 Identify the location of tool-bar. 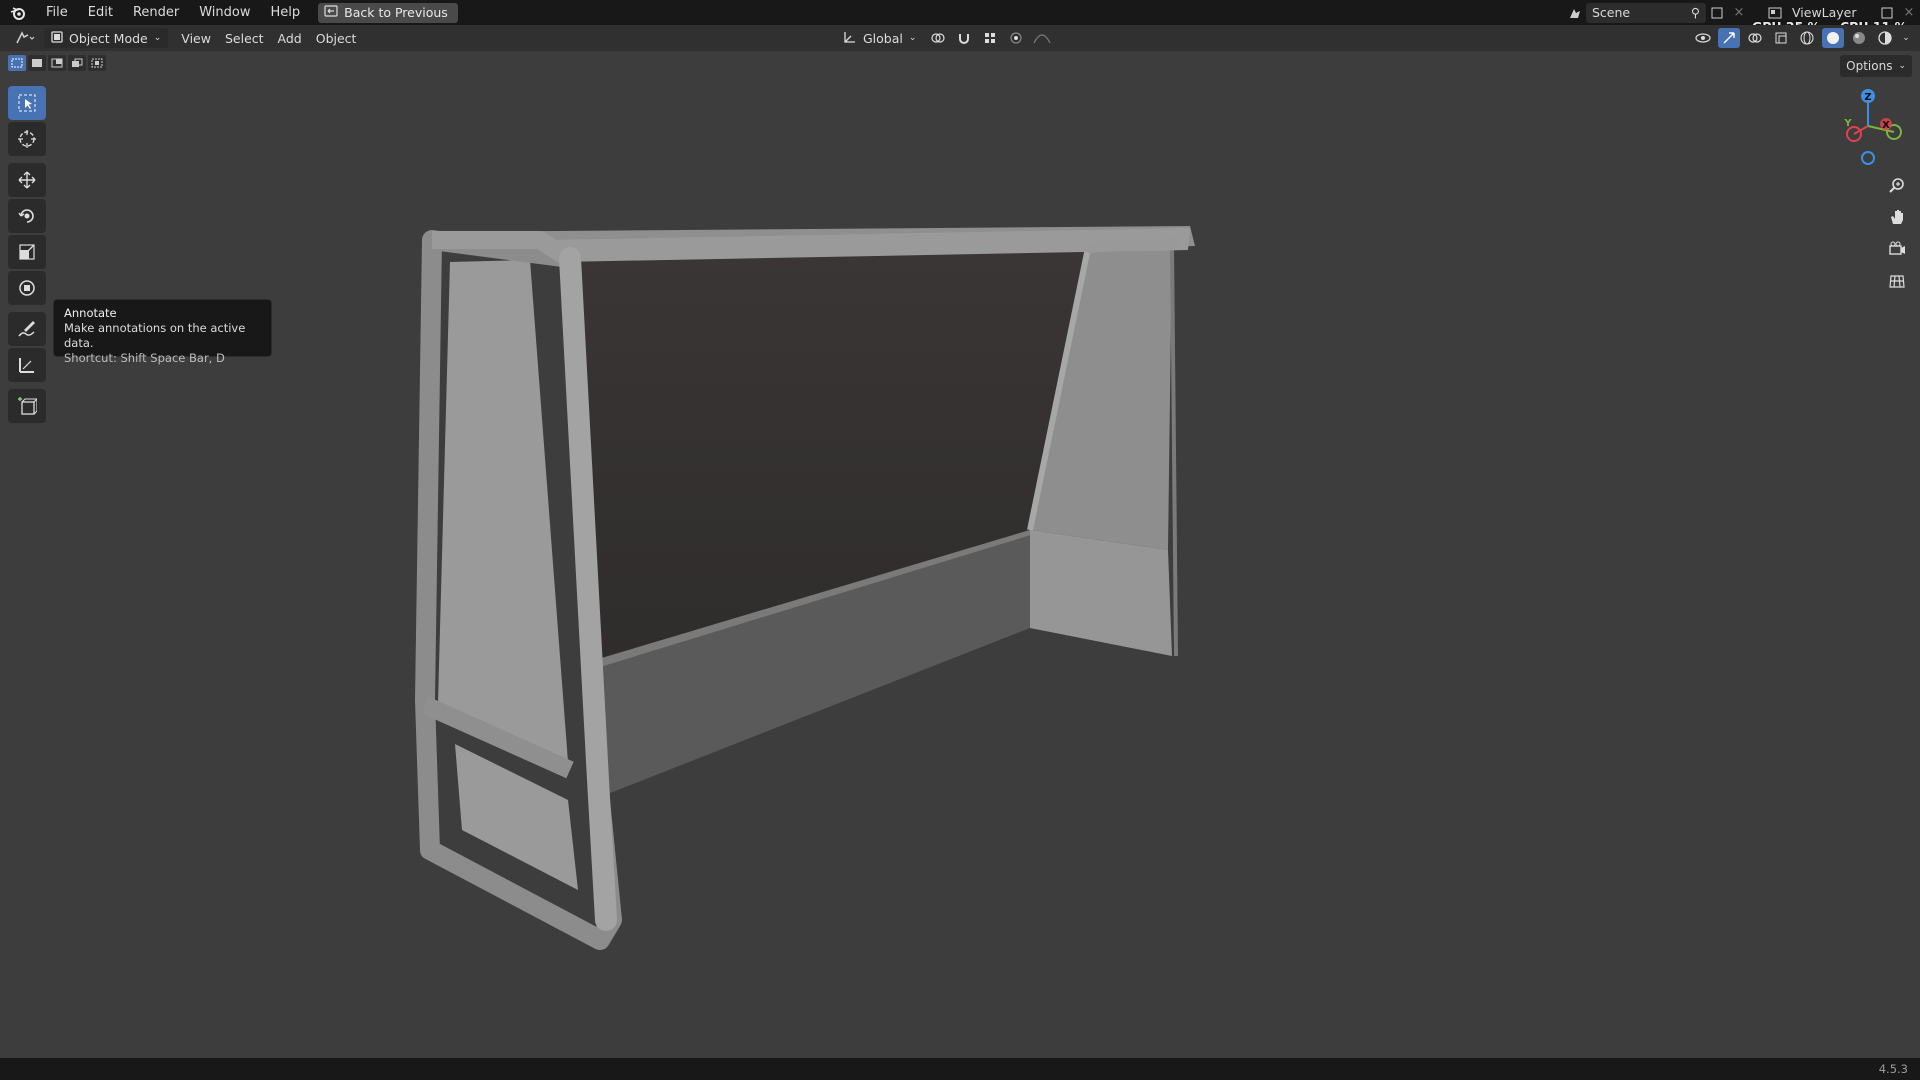
(27, 255).